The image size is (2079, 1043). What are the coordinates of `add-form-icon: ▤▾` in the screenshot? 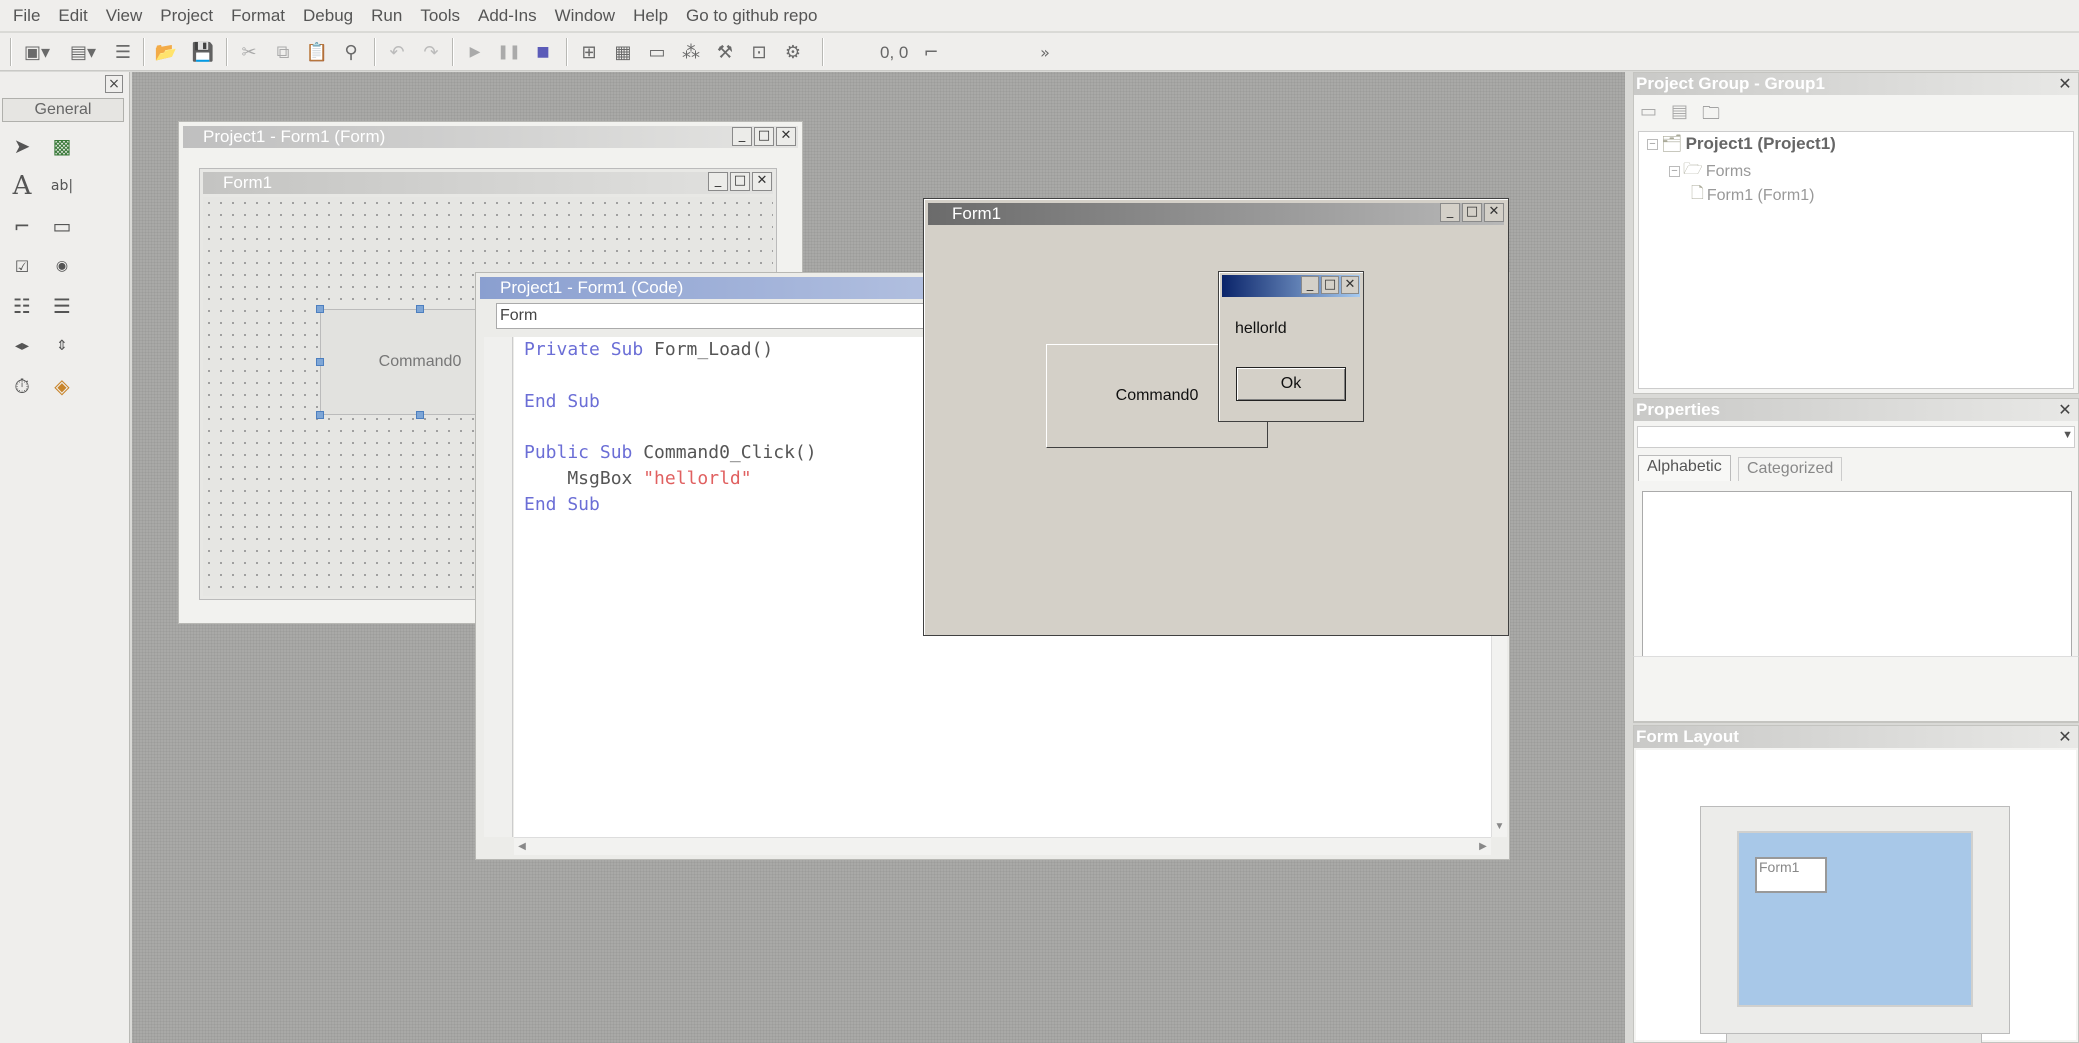 It's located at (83, 52).